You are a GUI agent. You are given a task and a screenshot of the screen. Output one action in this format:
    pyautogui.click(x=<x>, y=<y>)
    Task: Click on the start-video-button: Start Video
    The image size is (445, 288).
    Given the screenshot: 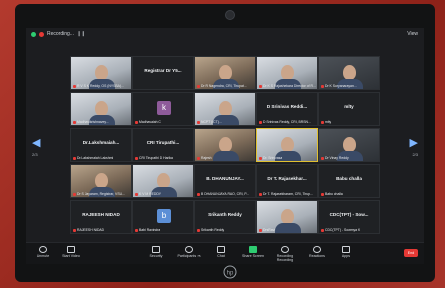 What is the action you would take?
    pyautogui.click(x=71, y=252)
    